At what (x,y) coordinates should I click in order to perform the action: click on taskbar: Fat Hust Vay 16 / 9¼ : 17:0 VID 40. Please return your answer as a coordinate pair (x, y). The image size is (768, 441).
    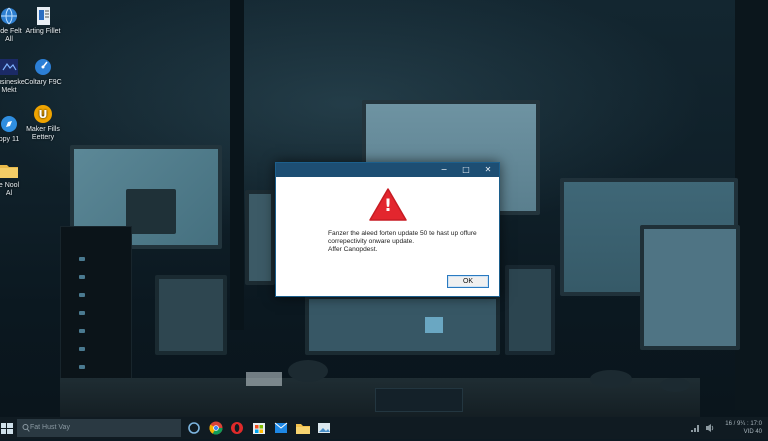
    Looking at the image, I should click on (384, 428).